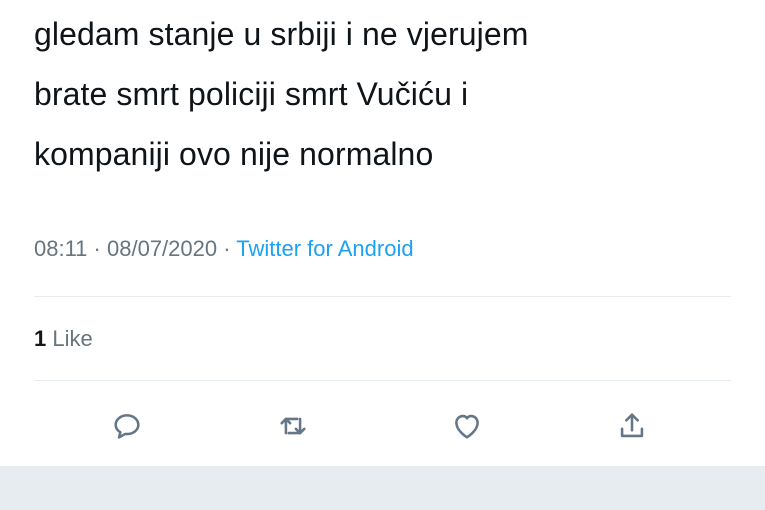 Image resolution: width=765 pixels, height=510 pixels. I want to click on tweet-actions, so click(382, 426).